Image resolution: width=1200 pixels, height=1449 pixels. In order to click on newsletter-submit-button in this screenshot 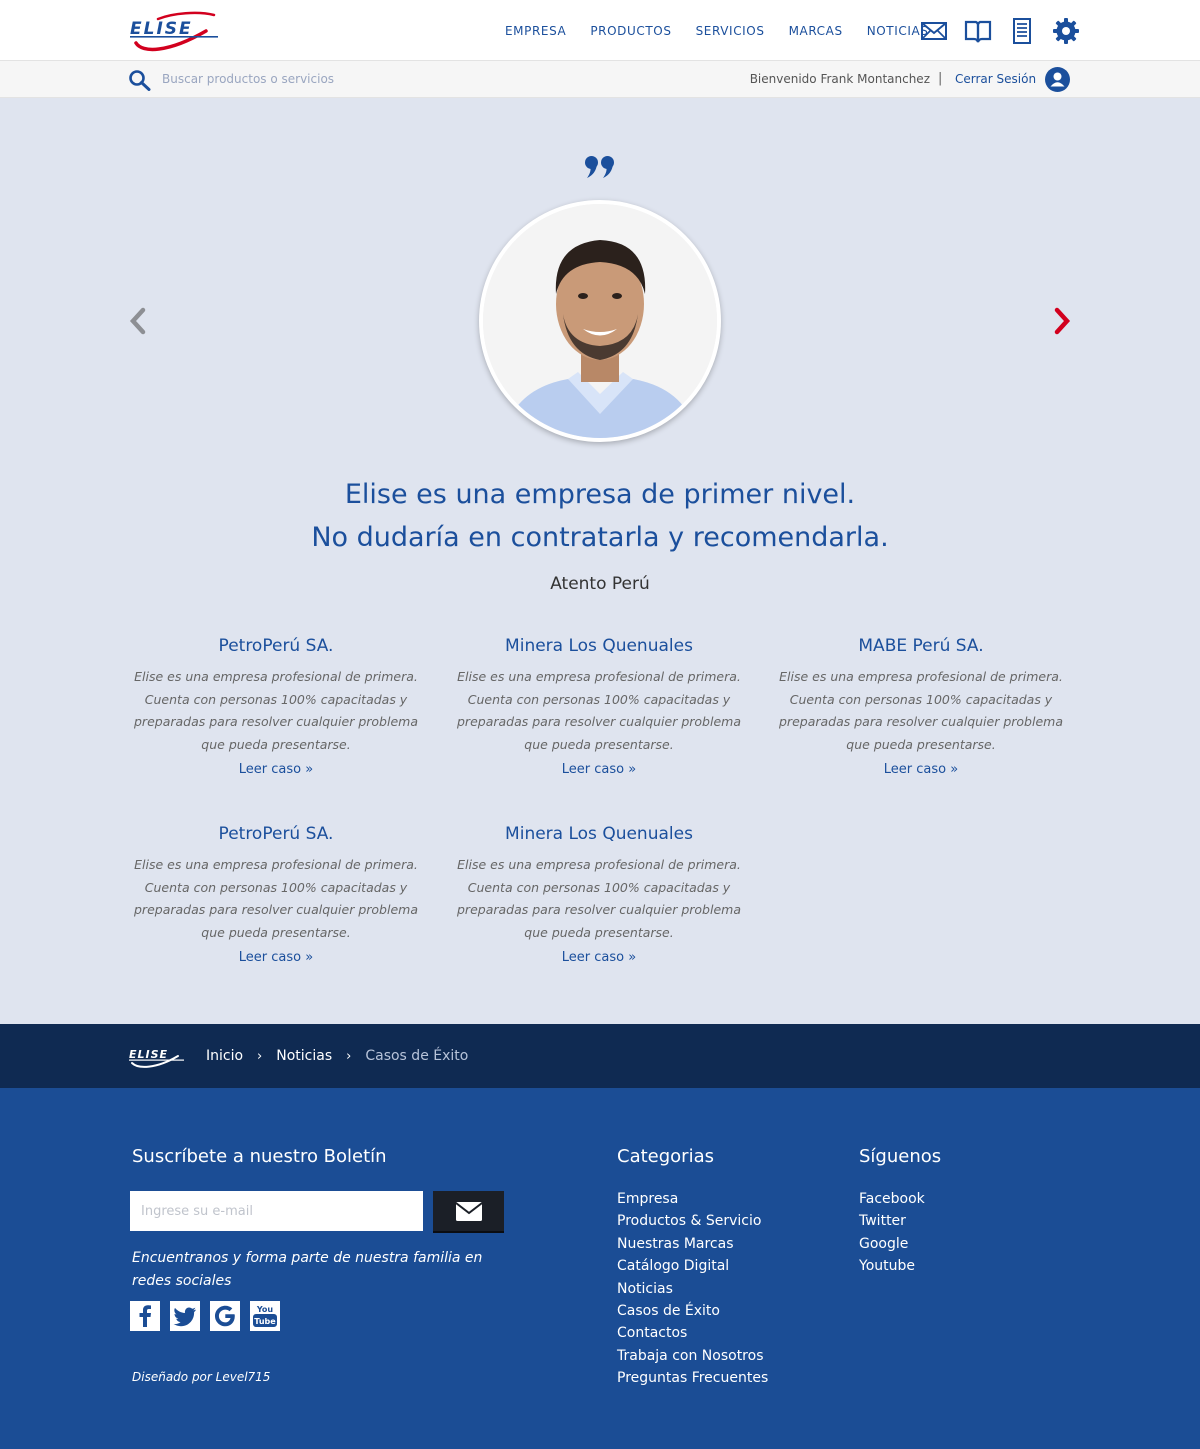, I will do `click(468, 1212)`.